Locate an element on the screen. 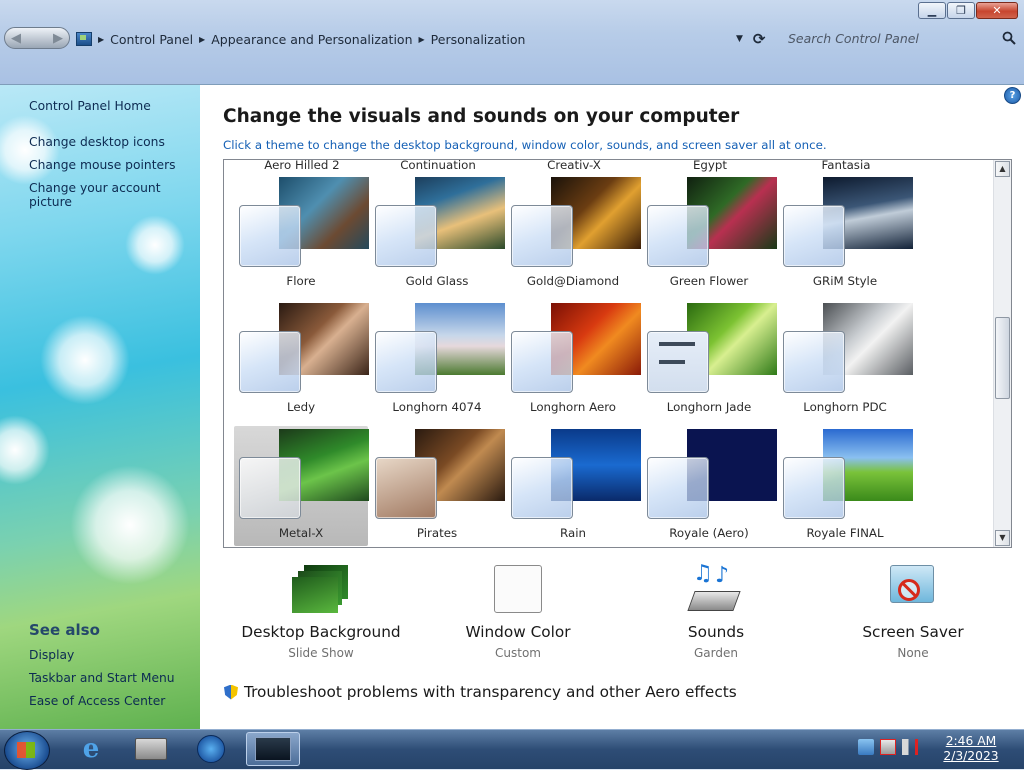 Image resolution: width=1024 pixels, height=770 pixels. volume-muted-icon is located at coordinates (910, 747).